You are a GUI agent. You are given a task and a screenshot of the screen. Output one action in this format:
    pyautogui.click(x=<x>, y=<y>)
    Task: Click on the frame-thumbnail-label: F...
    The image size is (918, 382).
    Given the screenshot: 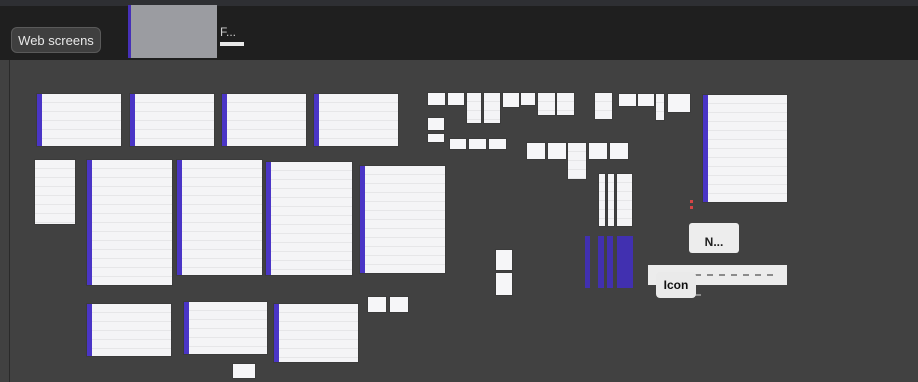 What is the action you would take?
    pyautogui.click(x=228, y=32)
    